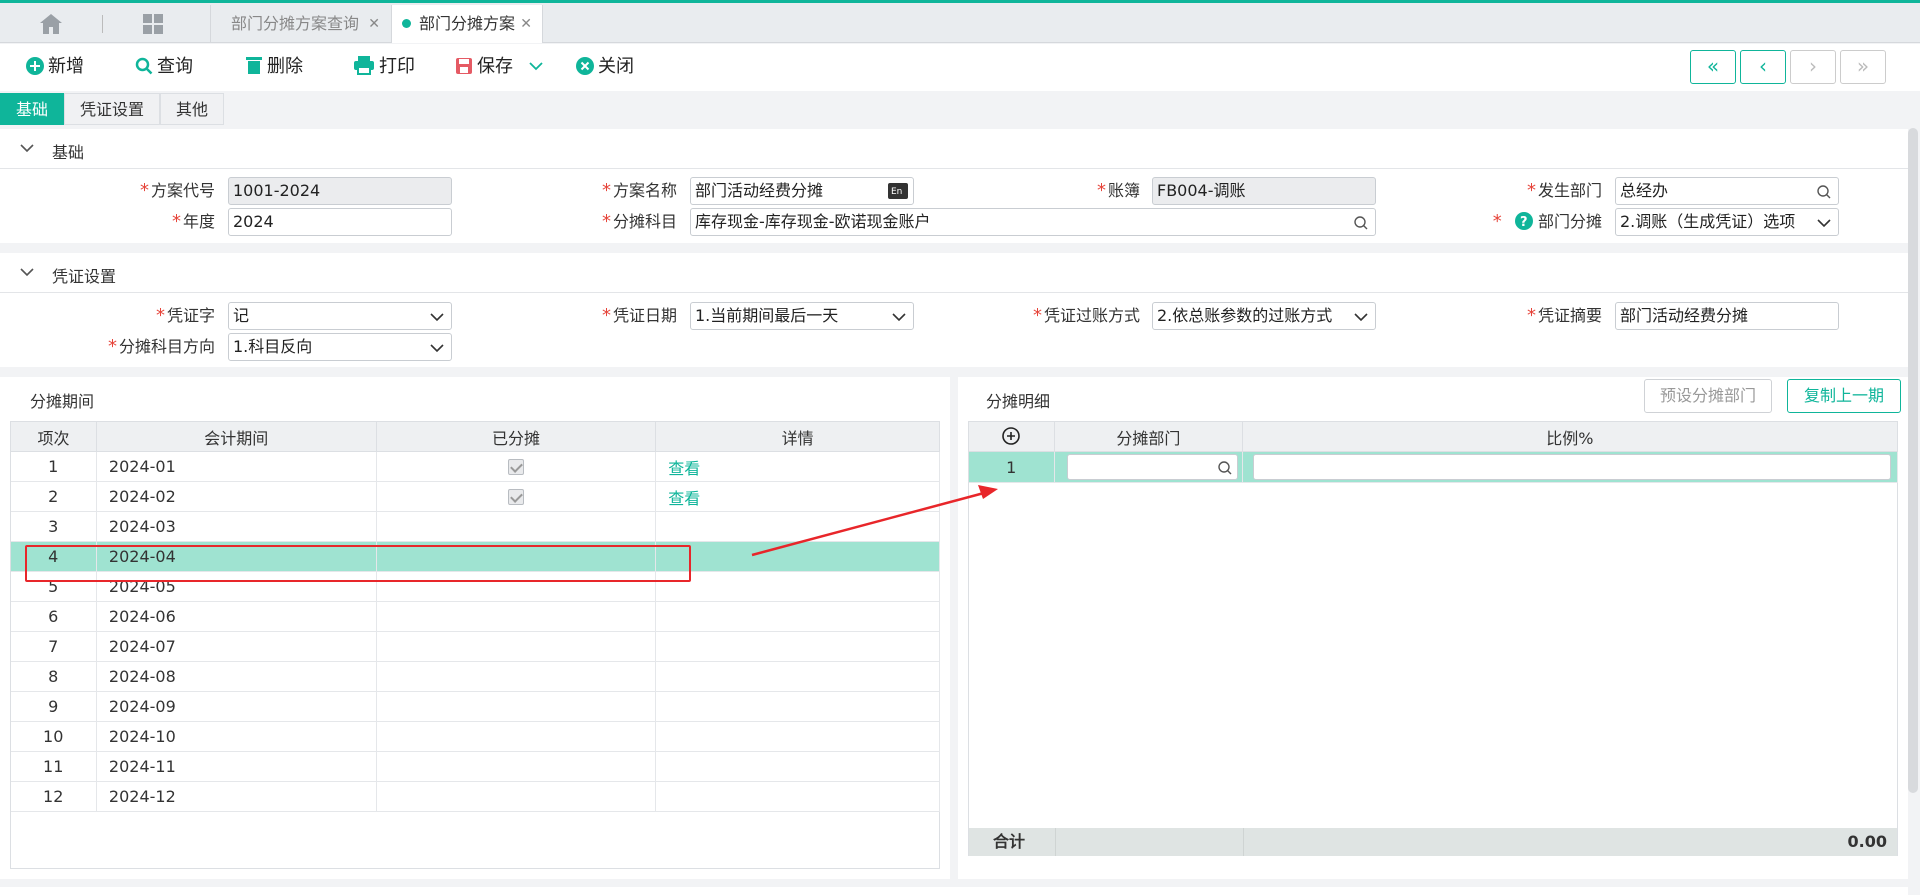  I want to click on column-header: 分摊部门, so click(1148, 436).